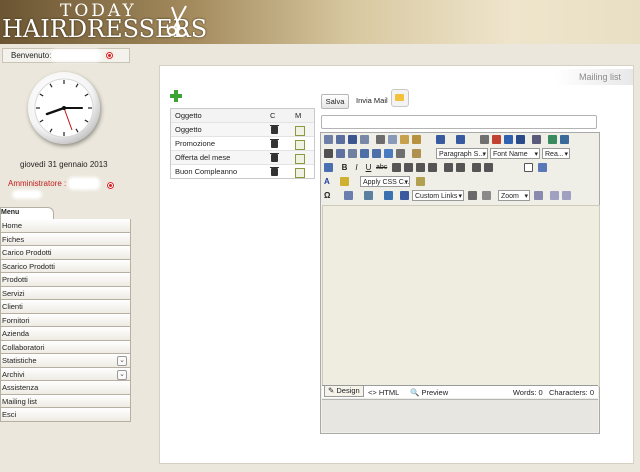  Describe the element at coordinates (542, 167) in the screenshot. I see `quote-icon` at that location.